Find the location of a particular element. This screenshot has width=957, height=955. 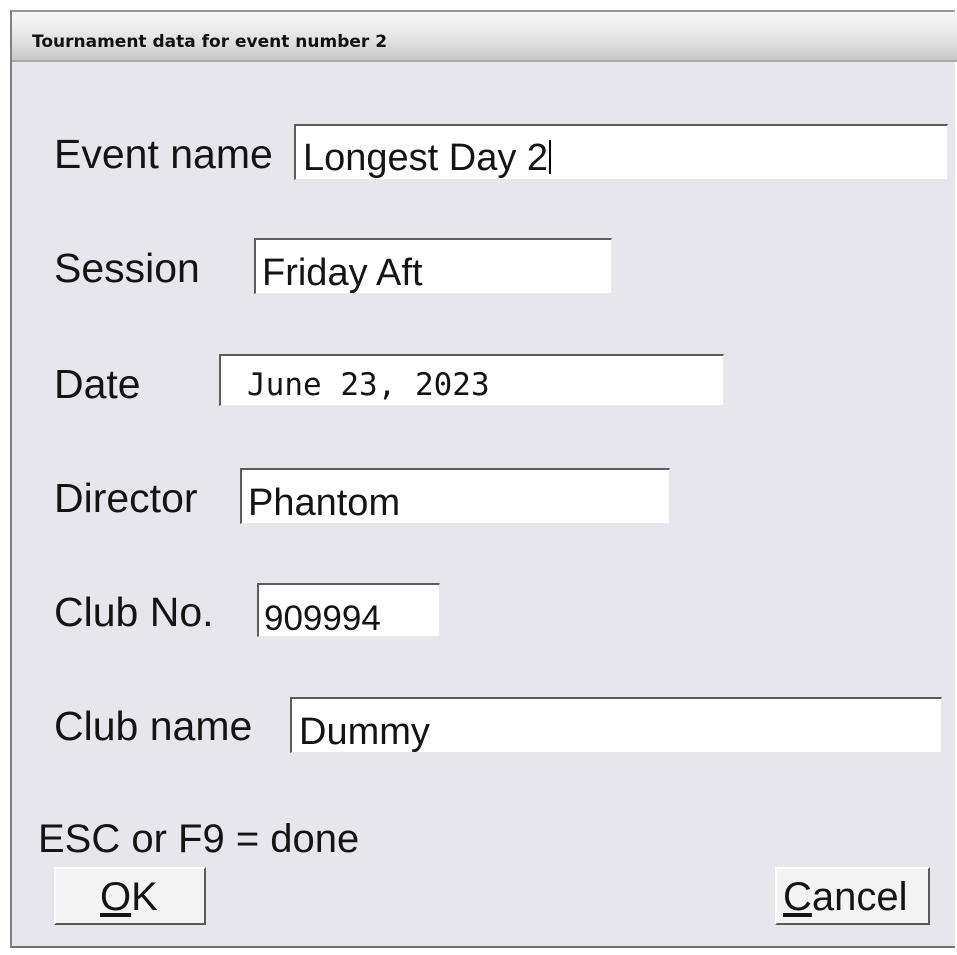

club-name-field: Dummy is located at coordinates (616, 725).